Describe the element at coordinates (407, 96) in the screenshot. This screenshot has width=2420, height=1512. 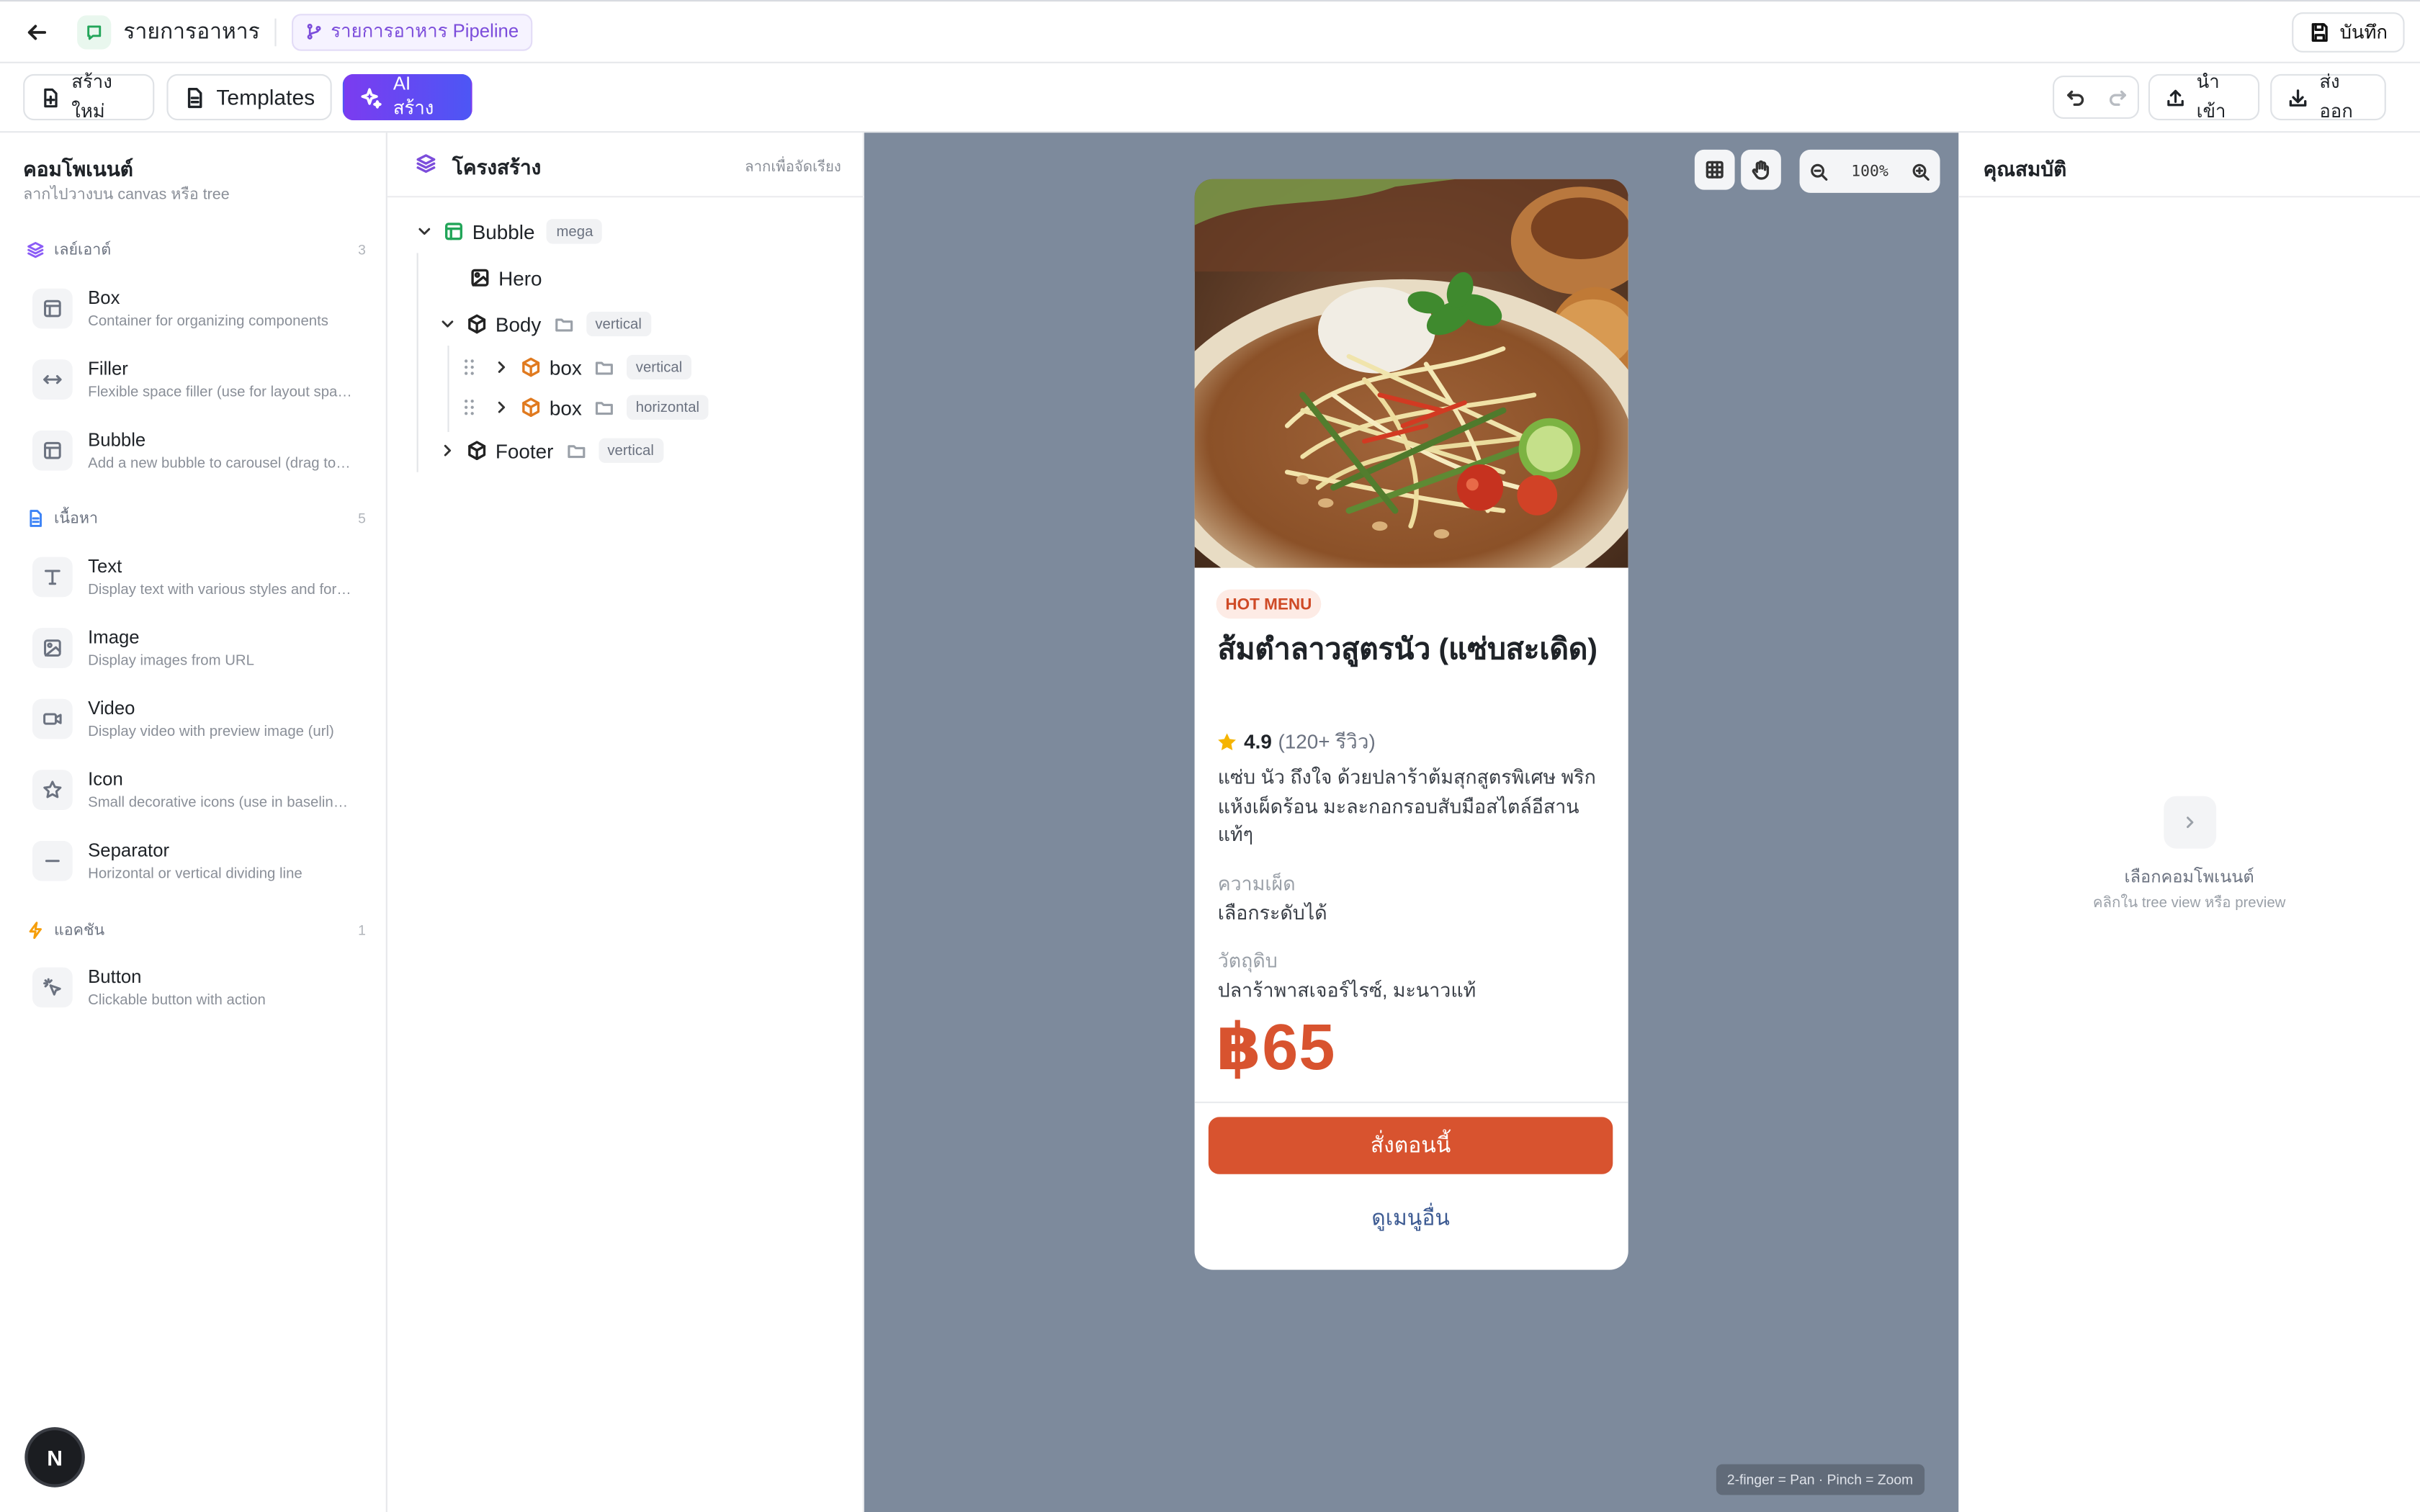
I see `ai-generate-button: AI สร้าง` at that location.